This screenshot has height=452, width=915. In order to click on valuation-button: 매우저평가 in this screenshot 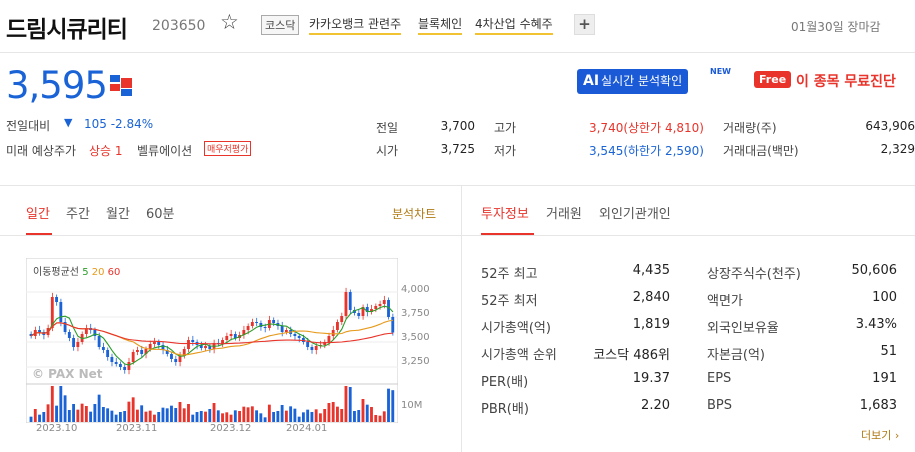, I will do `click(228, 148)`.